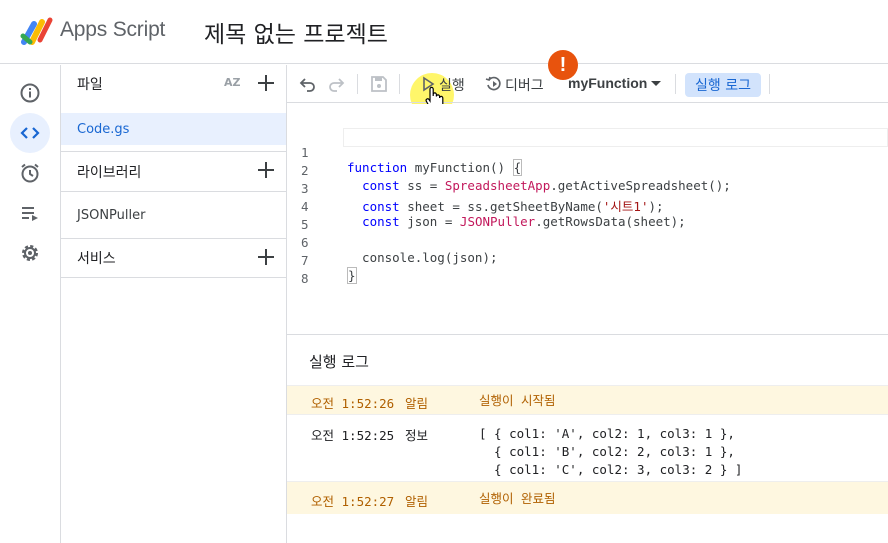  What do you see at coordinates (412, 160) in the screenshot?
I see `code-line: 1 function myFunction() {` at bounding box center [412, 160].